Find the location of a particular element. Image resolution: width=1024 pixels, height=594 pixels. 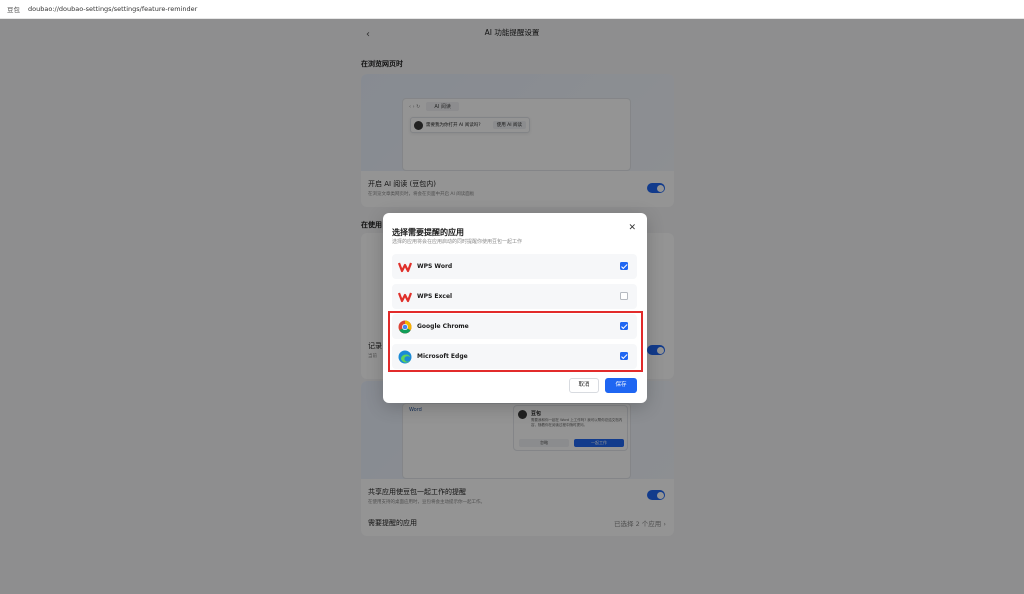

app-name: WPS Excel is located at coordinates (435, 296).